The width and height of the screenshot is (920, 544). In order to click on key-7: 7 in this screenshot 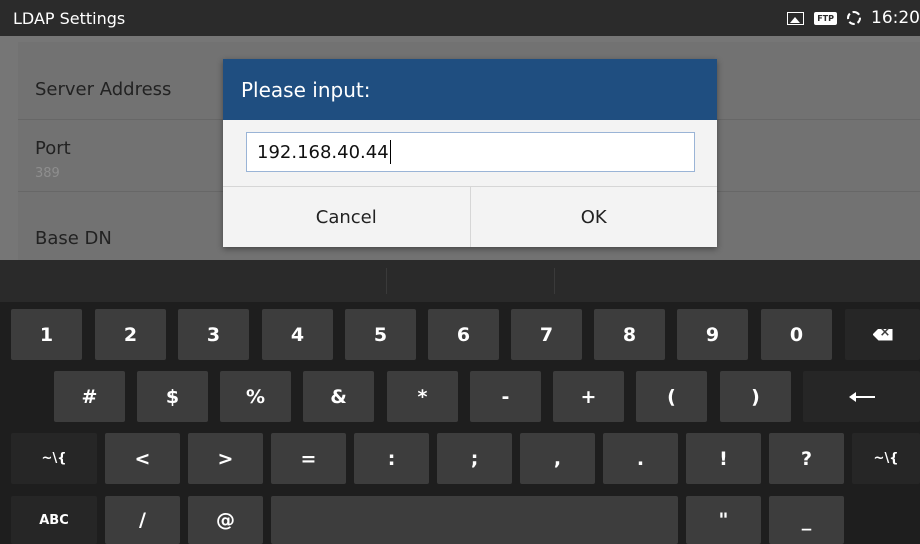, I will do `click(546, 334)`.